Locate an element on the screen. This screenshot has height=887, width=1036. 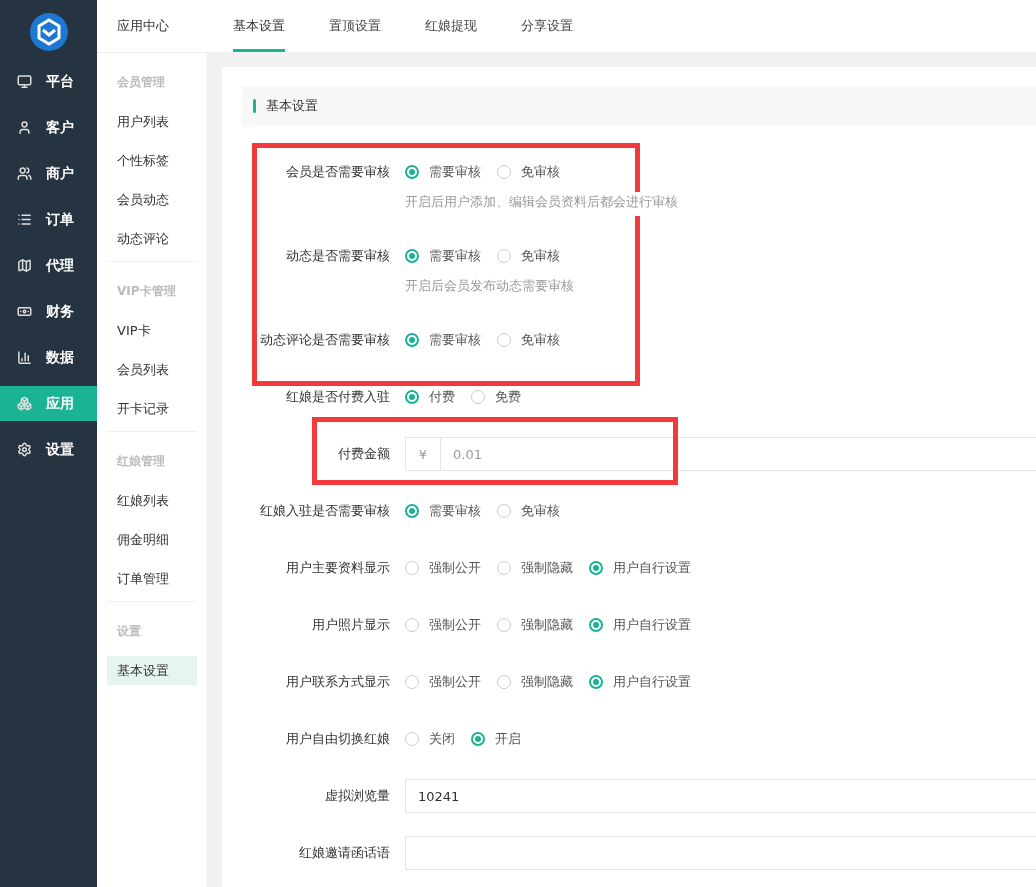
sidebar-item: 财务 is located at coordinates (48, 311).